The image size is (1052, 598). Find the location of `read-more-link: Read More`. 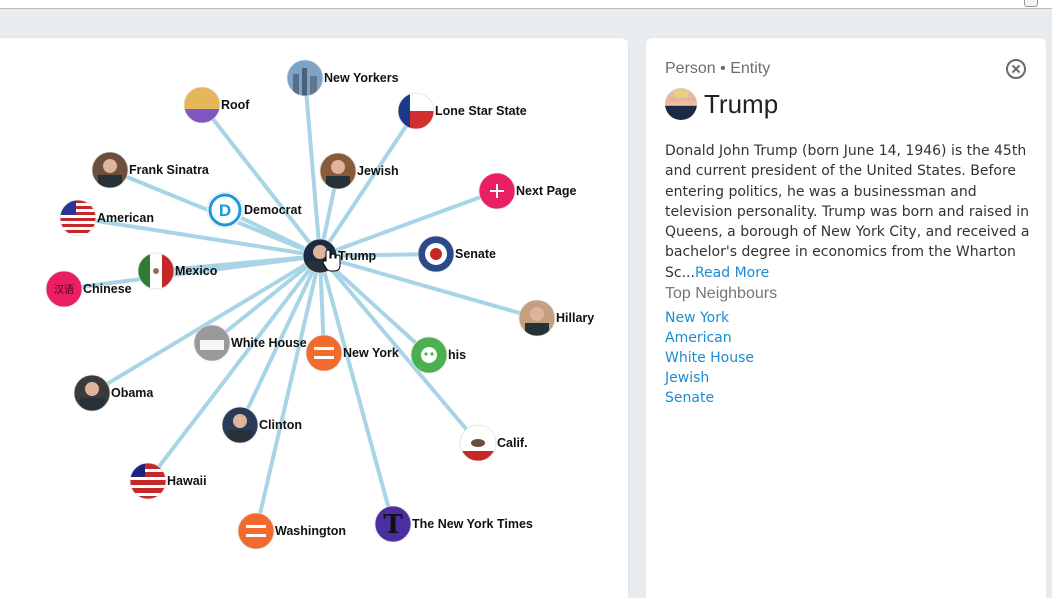

read-more-link: Read More is located at coordinates (732, 273).